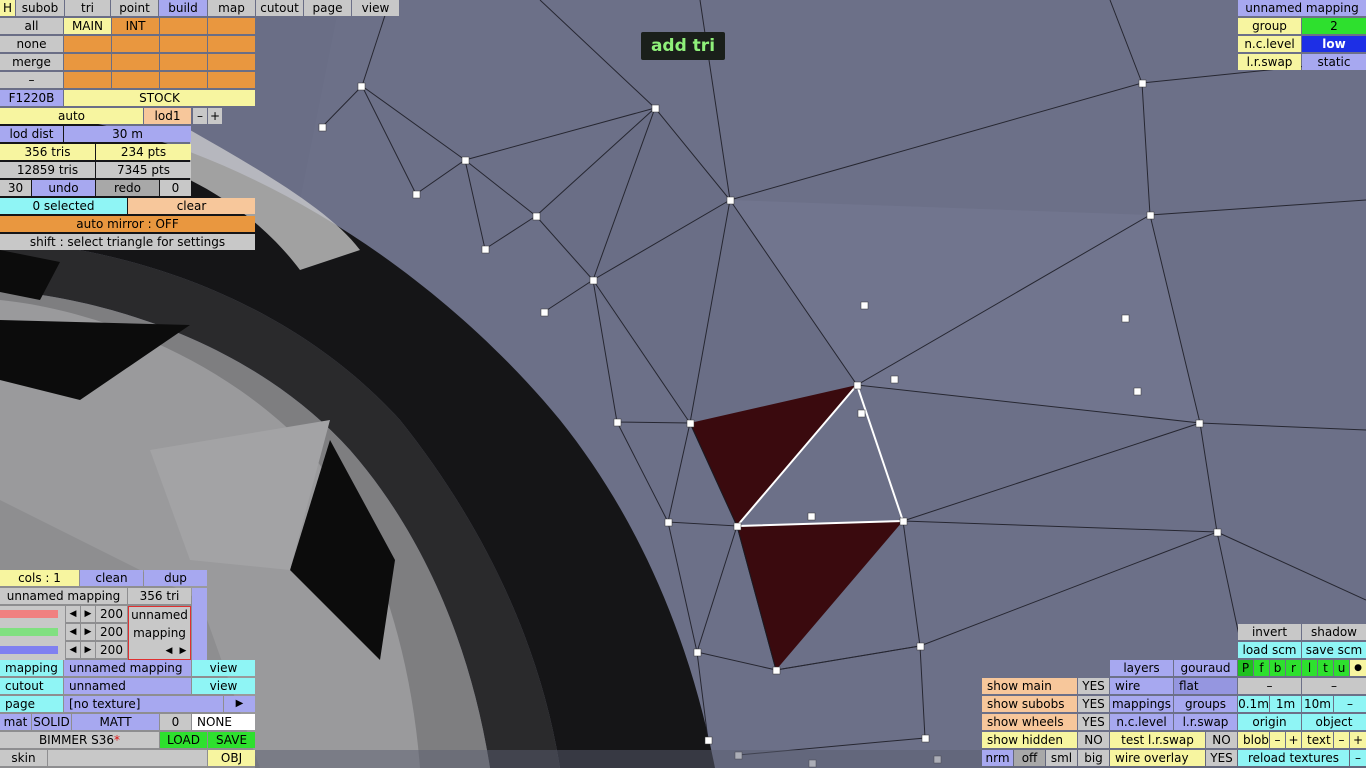 This screenshot has width=1366, height=768. Describe the element at coordinates (1141, 704) in the screenshot. I see `mappings-button: mappings` at that location.